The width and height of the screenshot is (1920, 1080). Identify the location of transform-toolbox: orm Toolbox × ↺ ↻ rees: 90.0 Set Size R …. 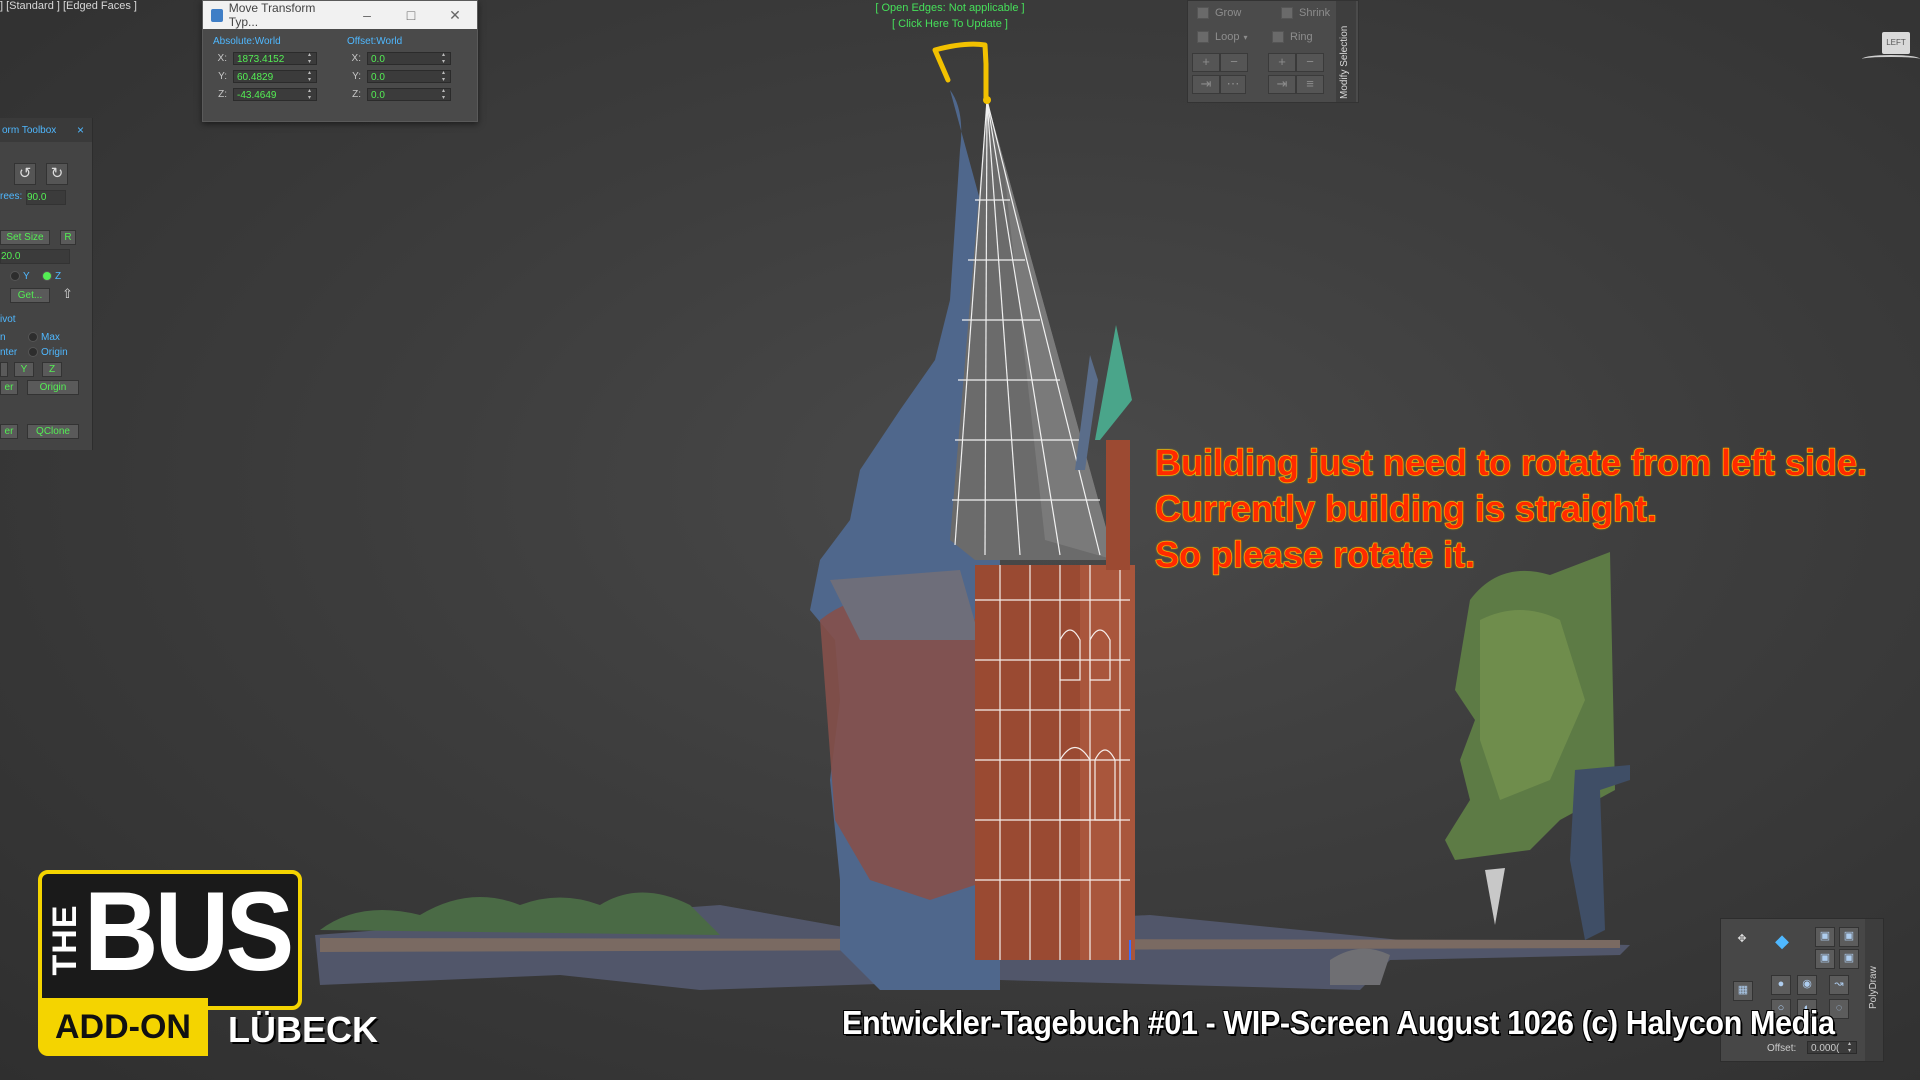
(46, 284).